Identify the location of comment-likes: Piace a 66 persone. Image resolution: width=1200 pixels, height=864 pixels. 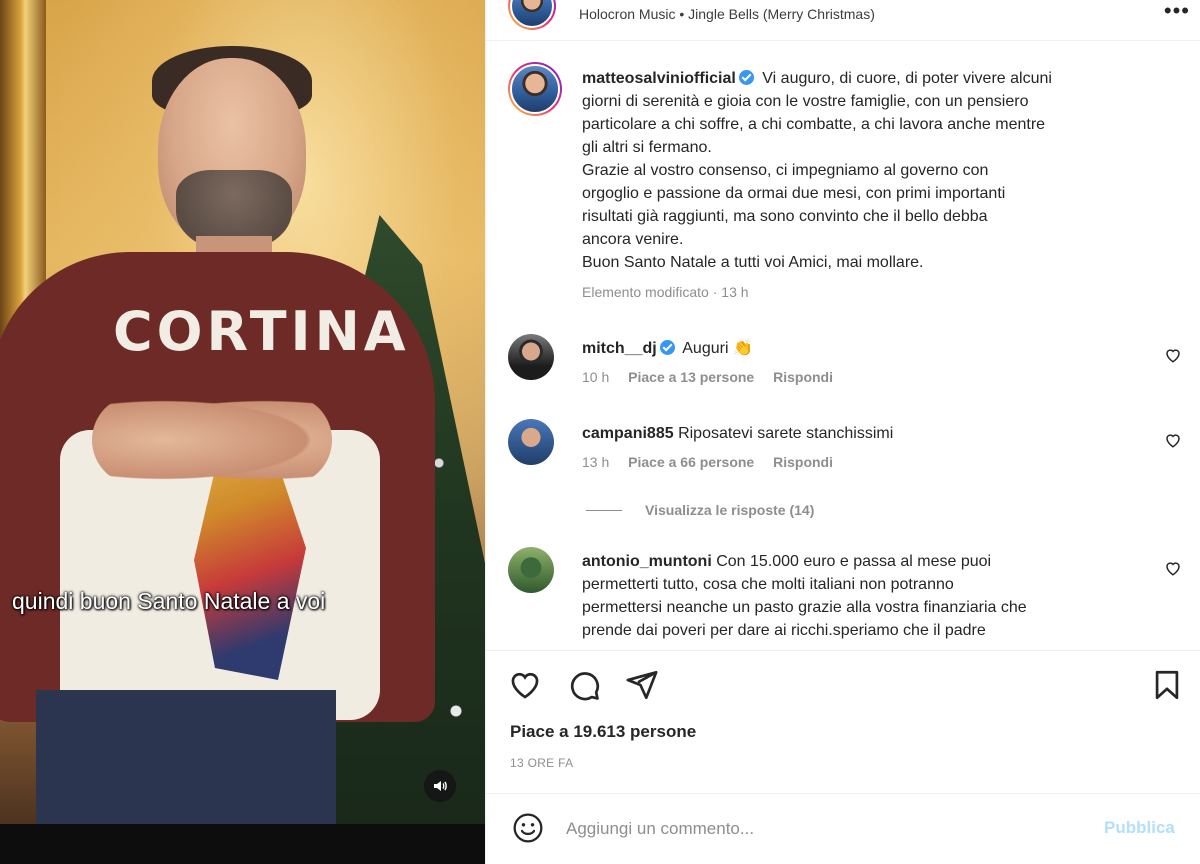
(691, 462).